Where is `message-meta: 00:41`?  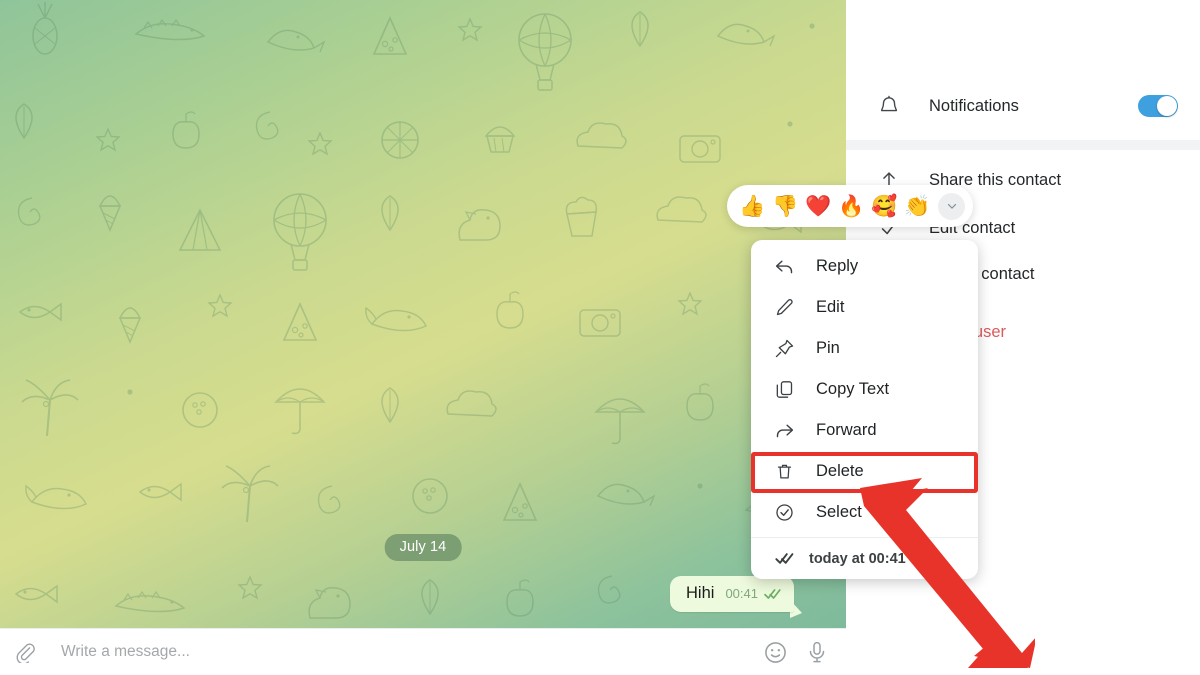 message-meta: 00:41 is located at coordinates (753, 593).